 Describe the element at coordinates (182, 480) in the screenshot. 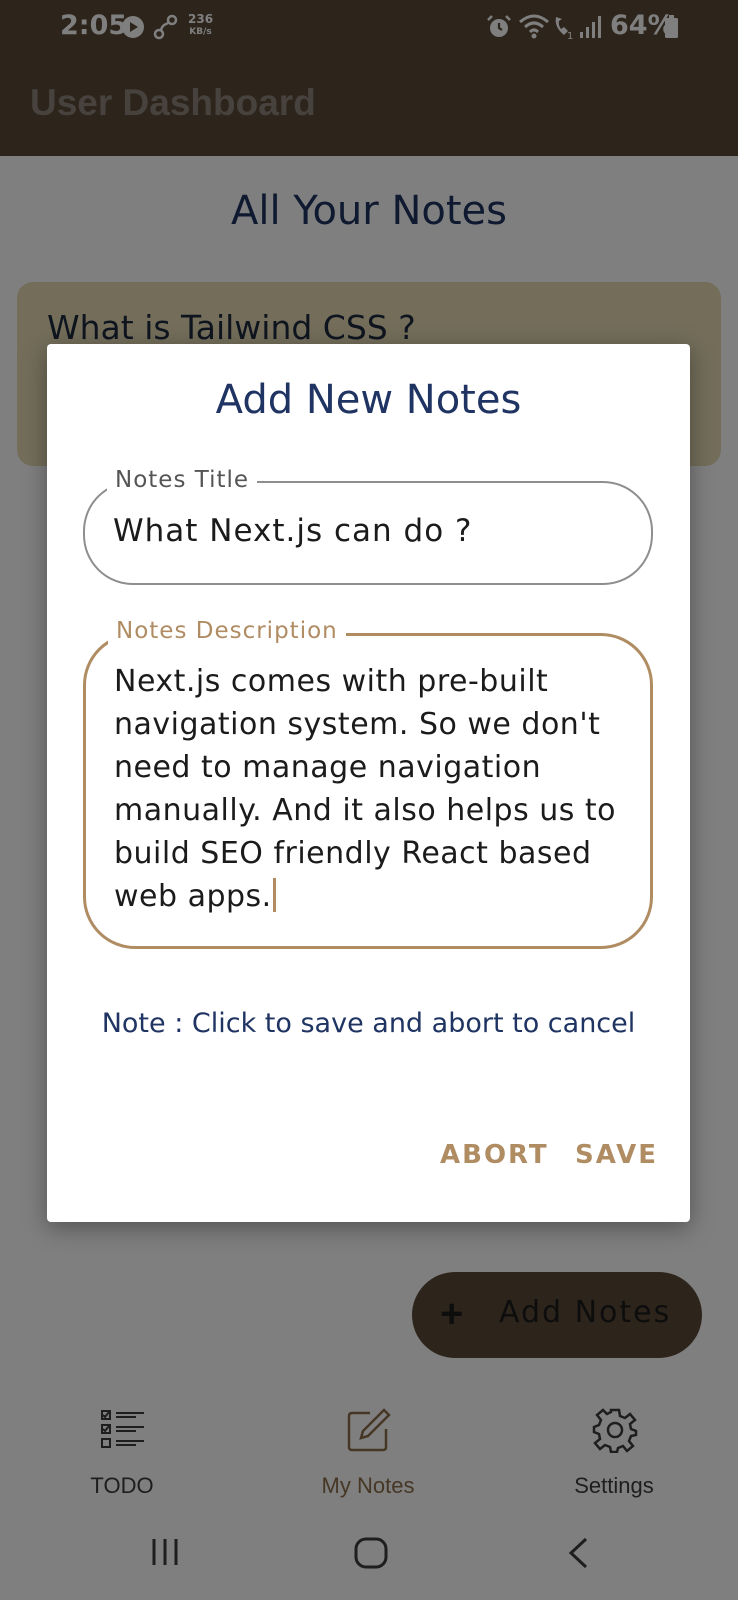

I see `notes-title-label: Notes Title` at that location.